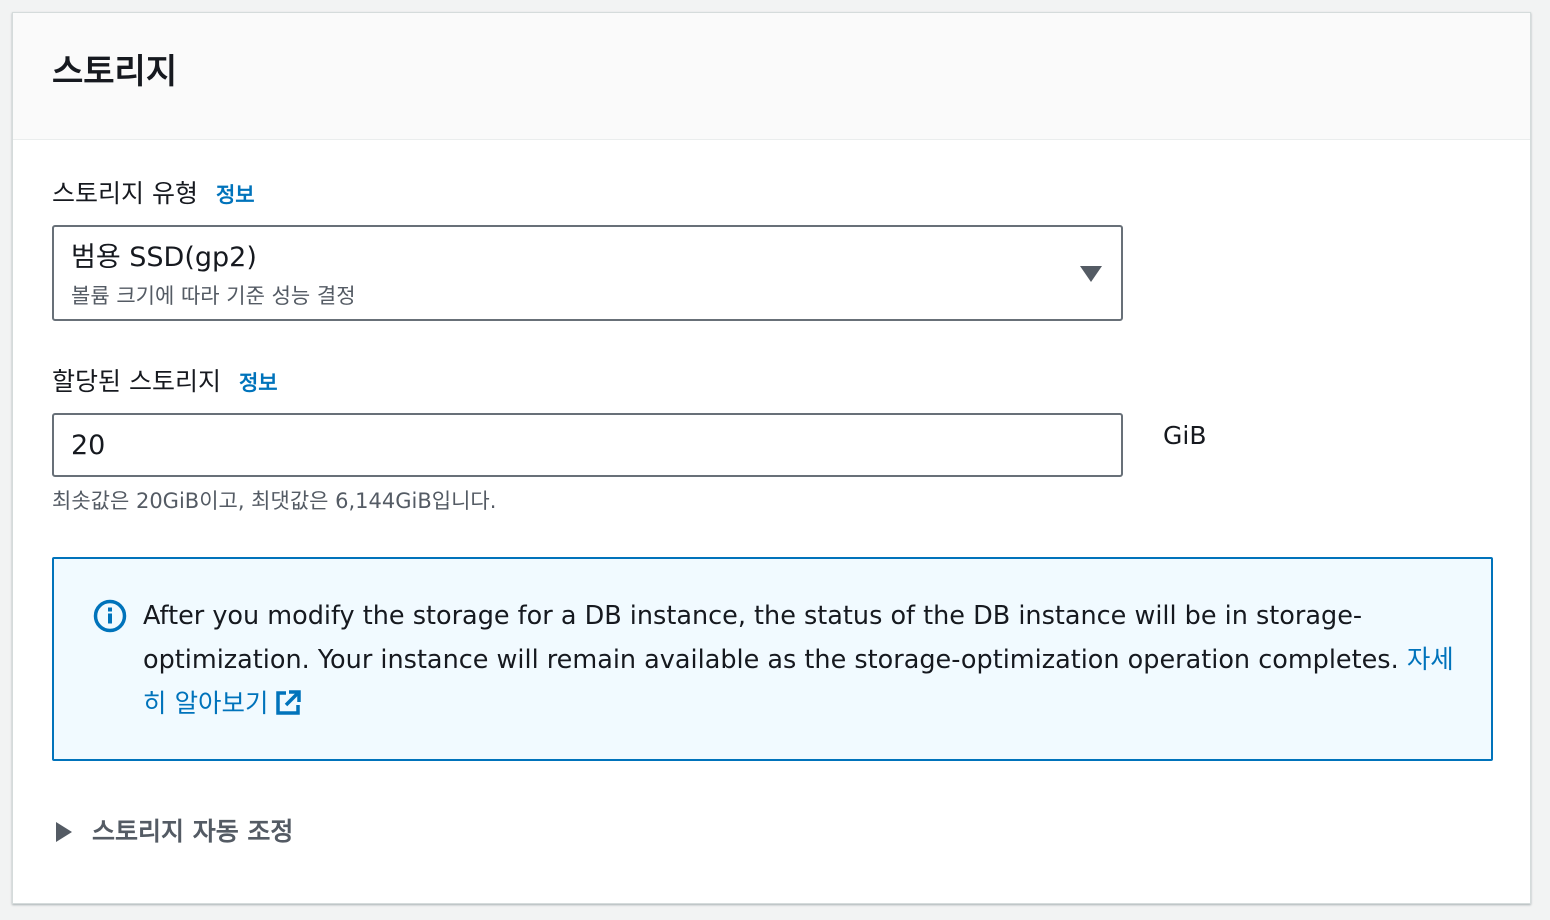 The height and width of the screenshot is (920, 1550). What do you see at coordinates (115, 72) in the screenshot?
I see `panel-title: 스토리지` at bounding box center [115, 72].